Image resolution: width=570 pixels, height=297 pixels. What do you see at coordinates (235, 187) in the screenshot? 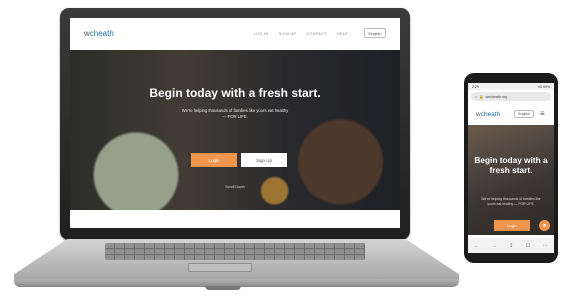
I see `scroll-down-link: Scroll Down` at bounding box center [235, 187].